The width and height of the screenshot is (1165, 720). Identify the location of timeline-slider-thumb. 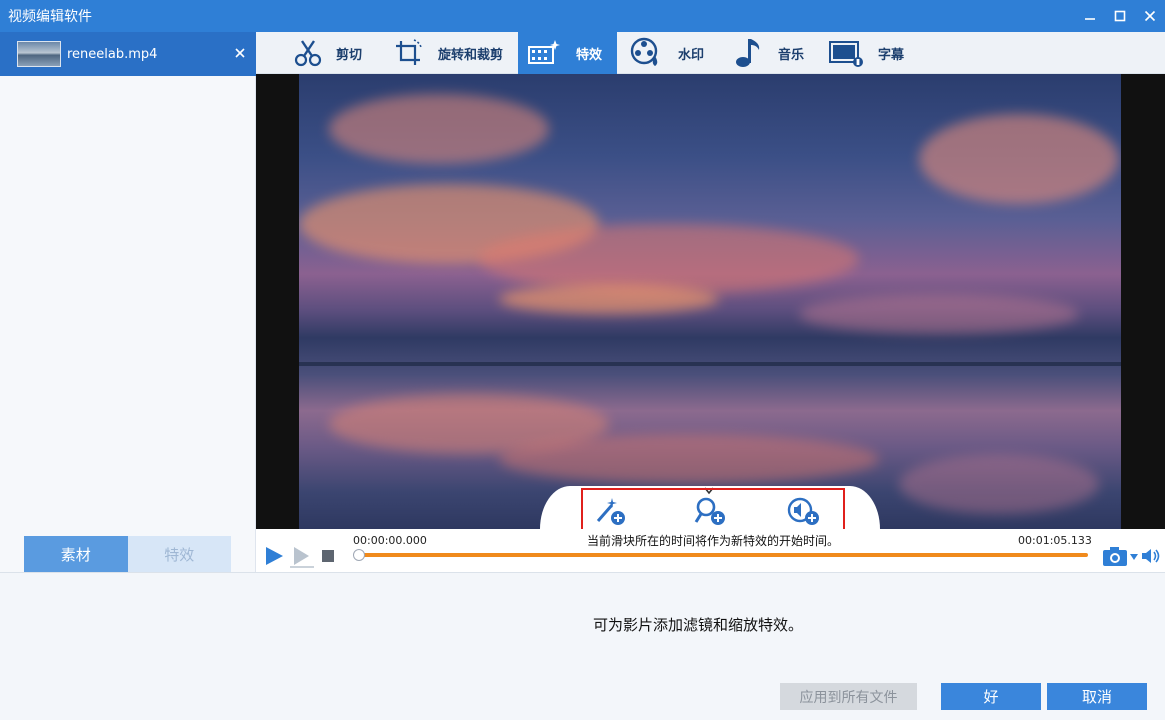
(359, 555).